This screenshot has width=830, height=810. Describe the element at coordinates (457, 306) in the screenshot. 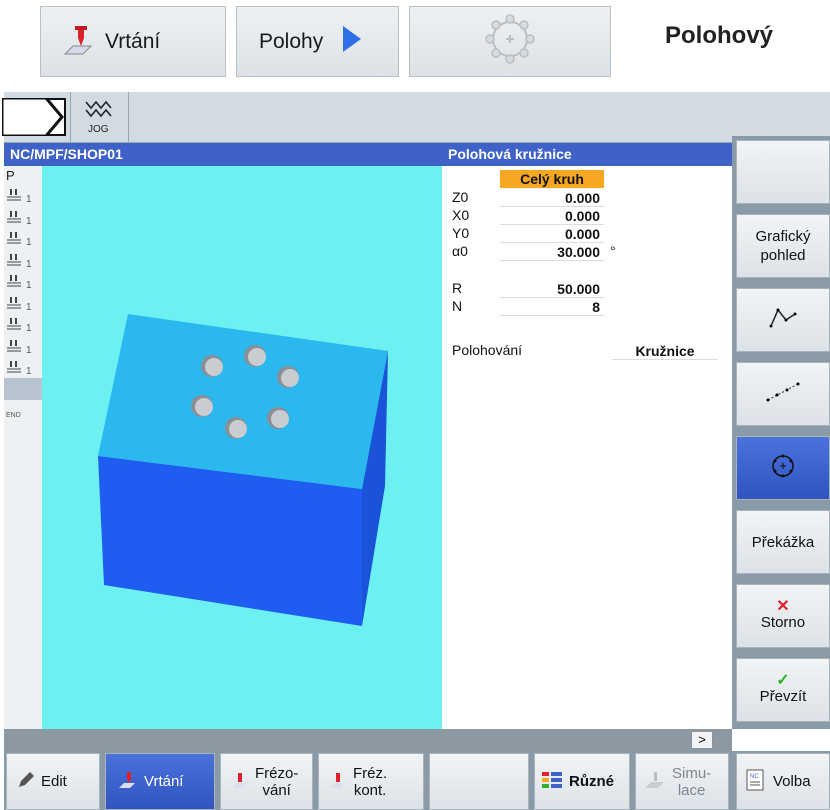

I see `param-label: N` at that location.